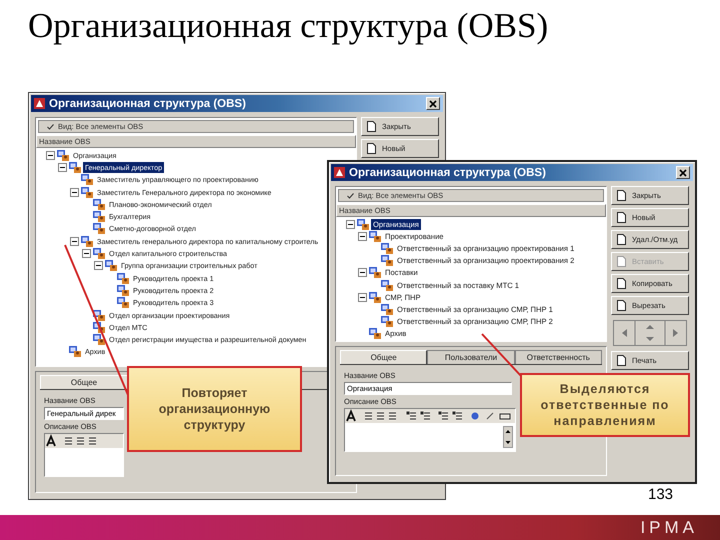 Image resolution: width=720 pixels, height=540 pixels. I want to click on tab: Пользователи, so click(471, 357).